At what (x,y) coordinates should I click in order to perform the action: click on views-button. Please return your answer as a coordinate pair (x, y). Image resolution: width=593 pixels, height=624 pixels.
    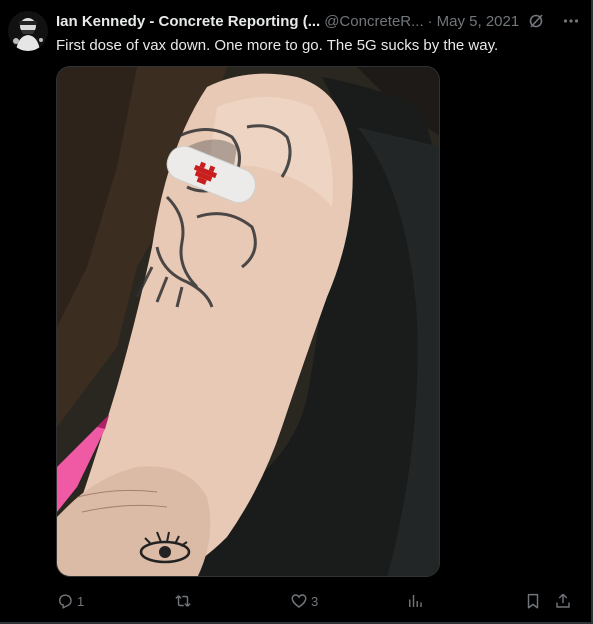
    Looking at the image, I should click on (416, 601).